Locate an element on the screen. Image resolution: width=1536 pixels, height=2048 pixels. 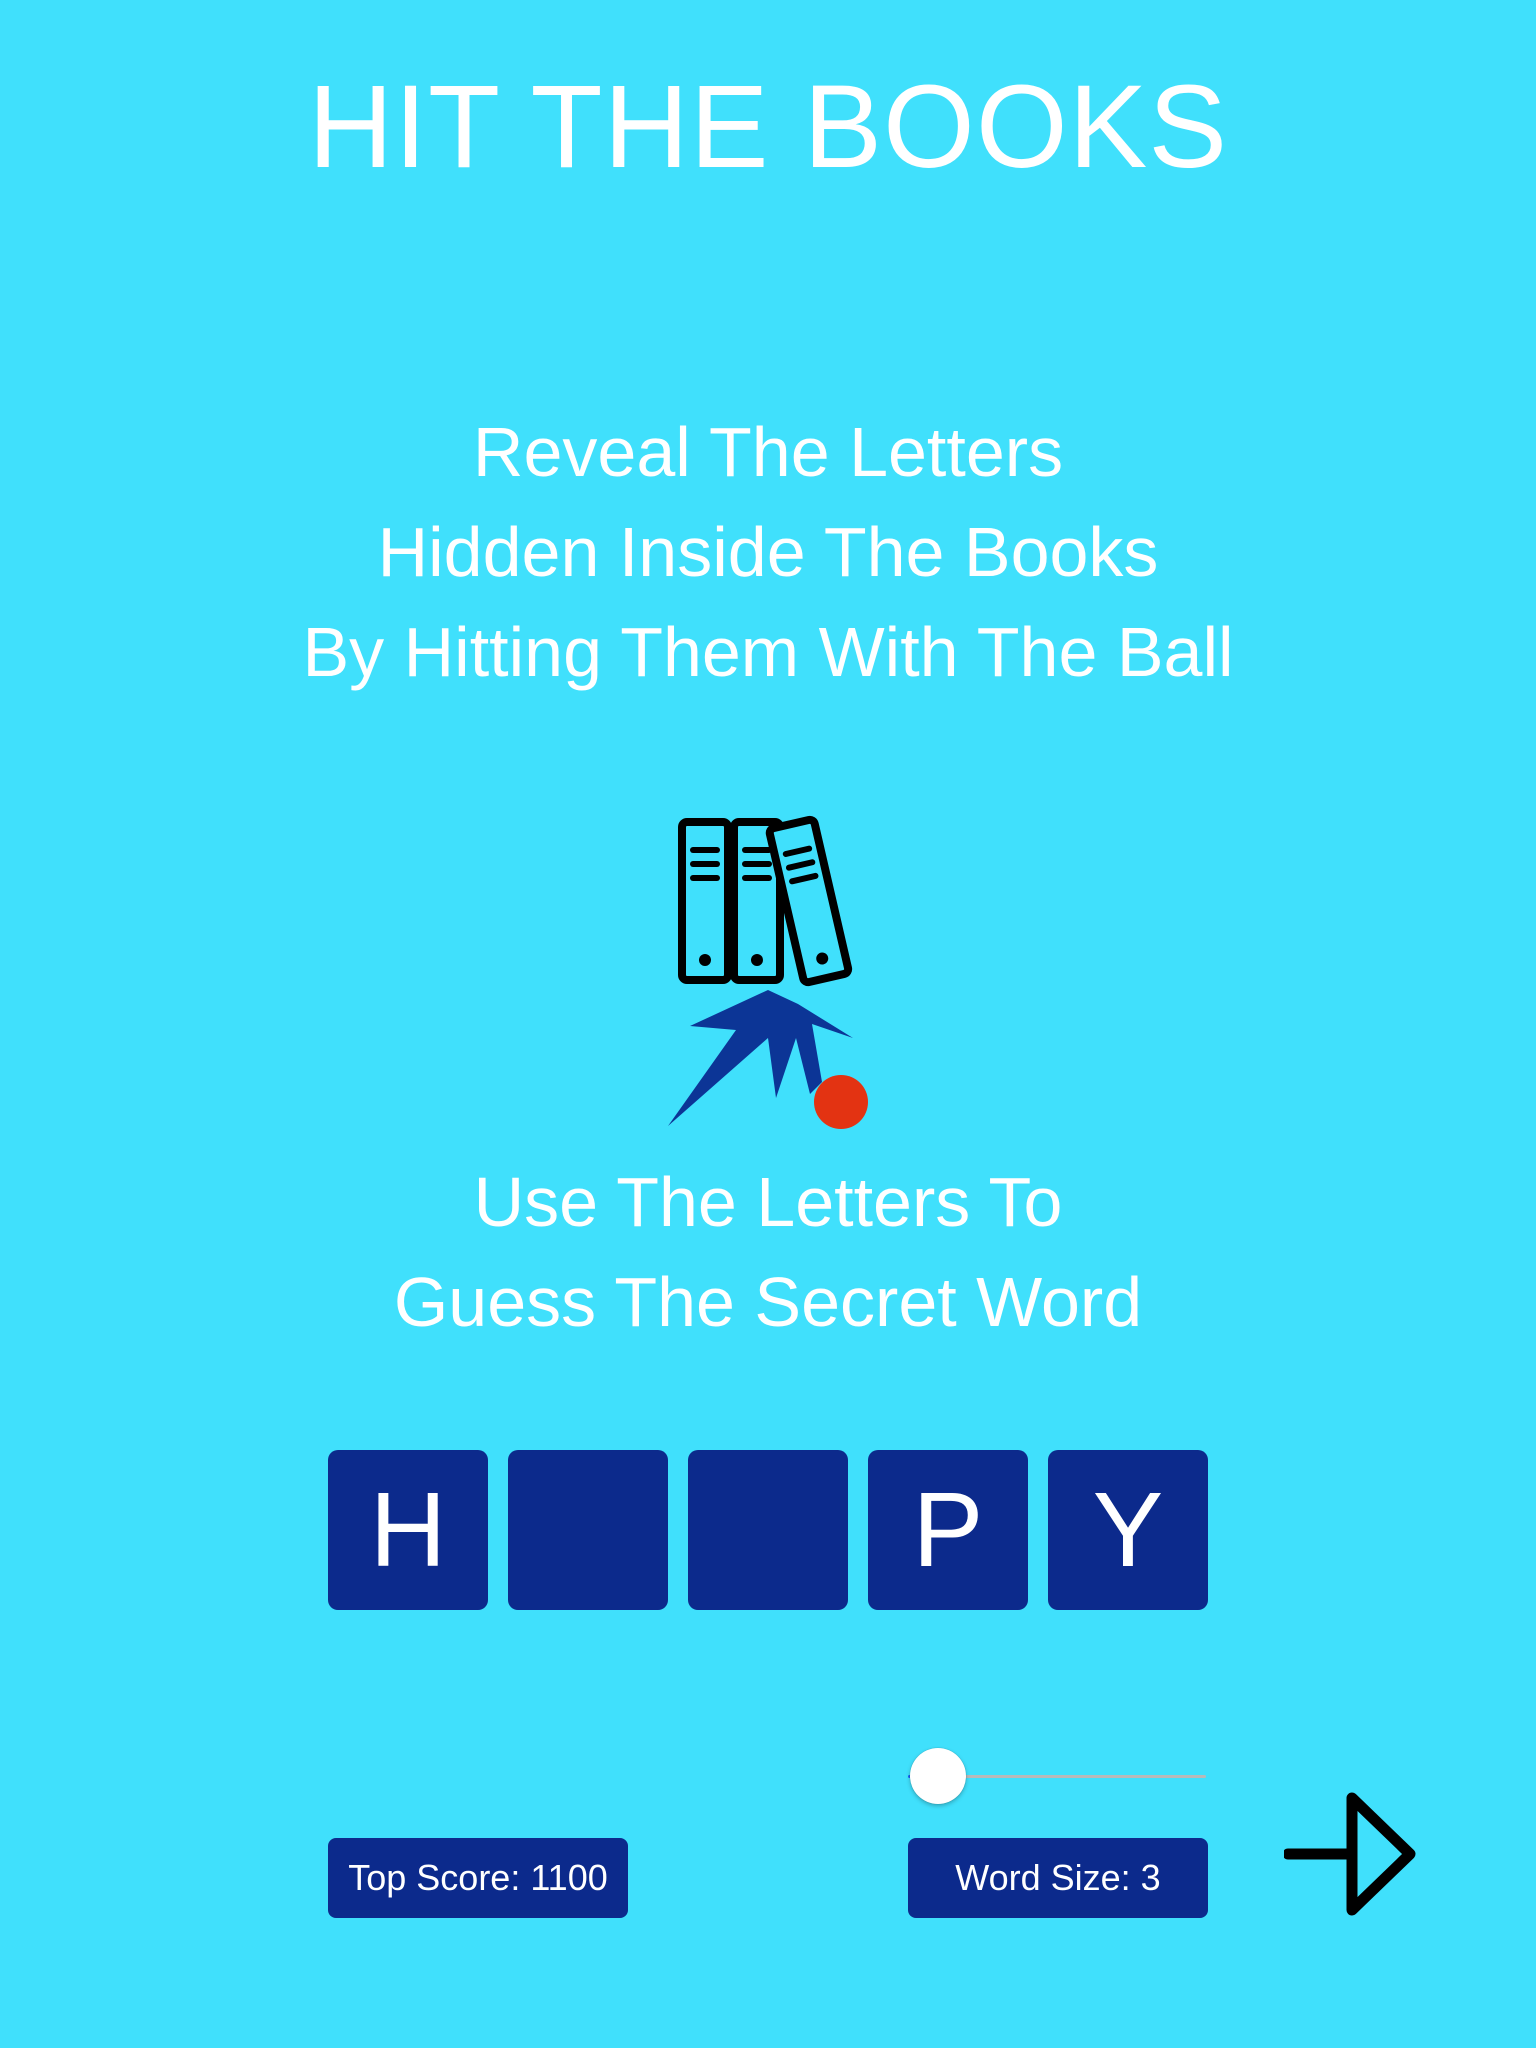
slider-thumb is located at coordinates (938, 1776).